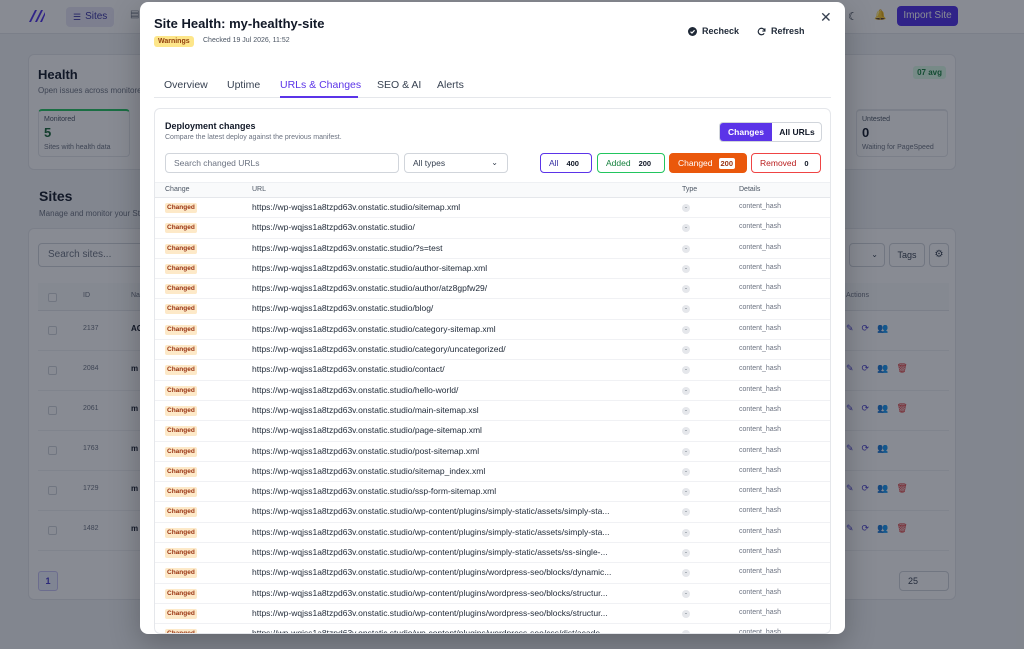  I want to click on tab-urls-changes: URLs & Changes, so click(320, 85).